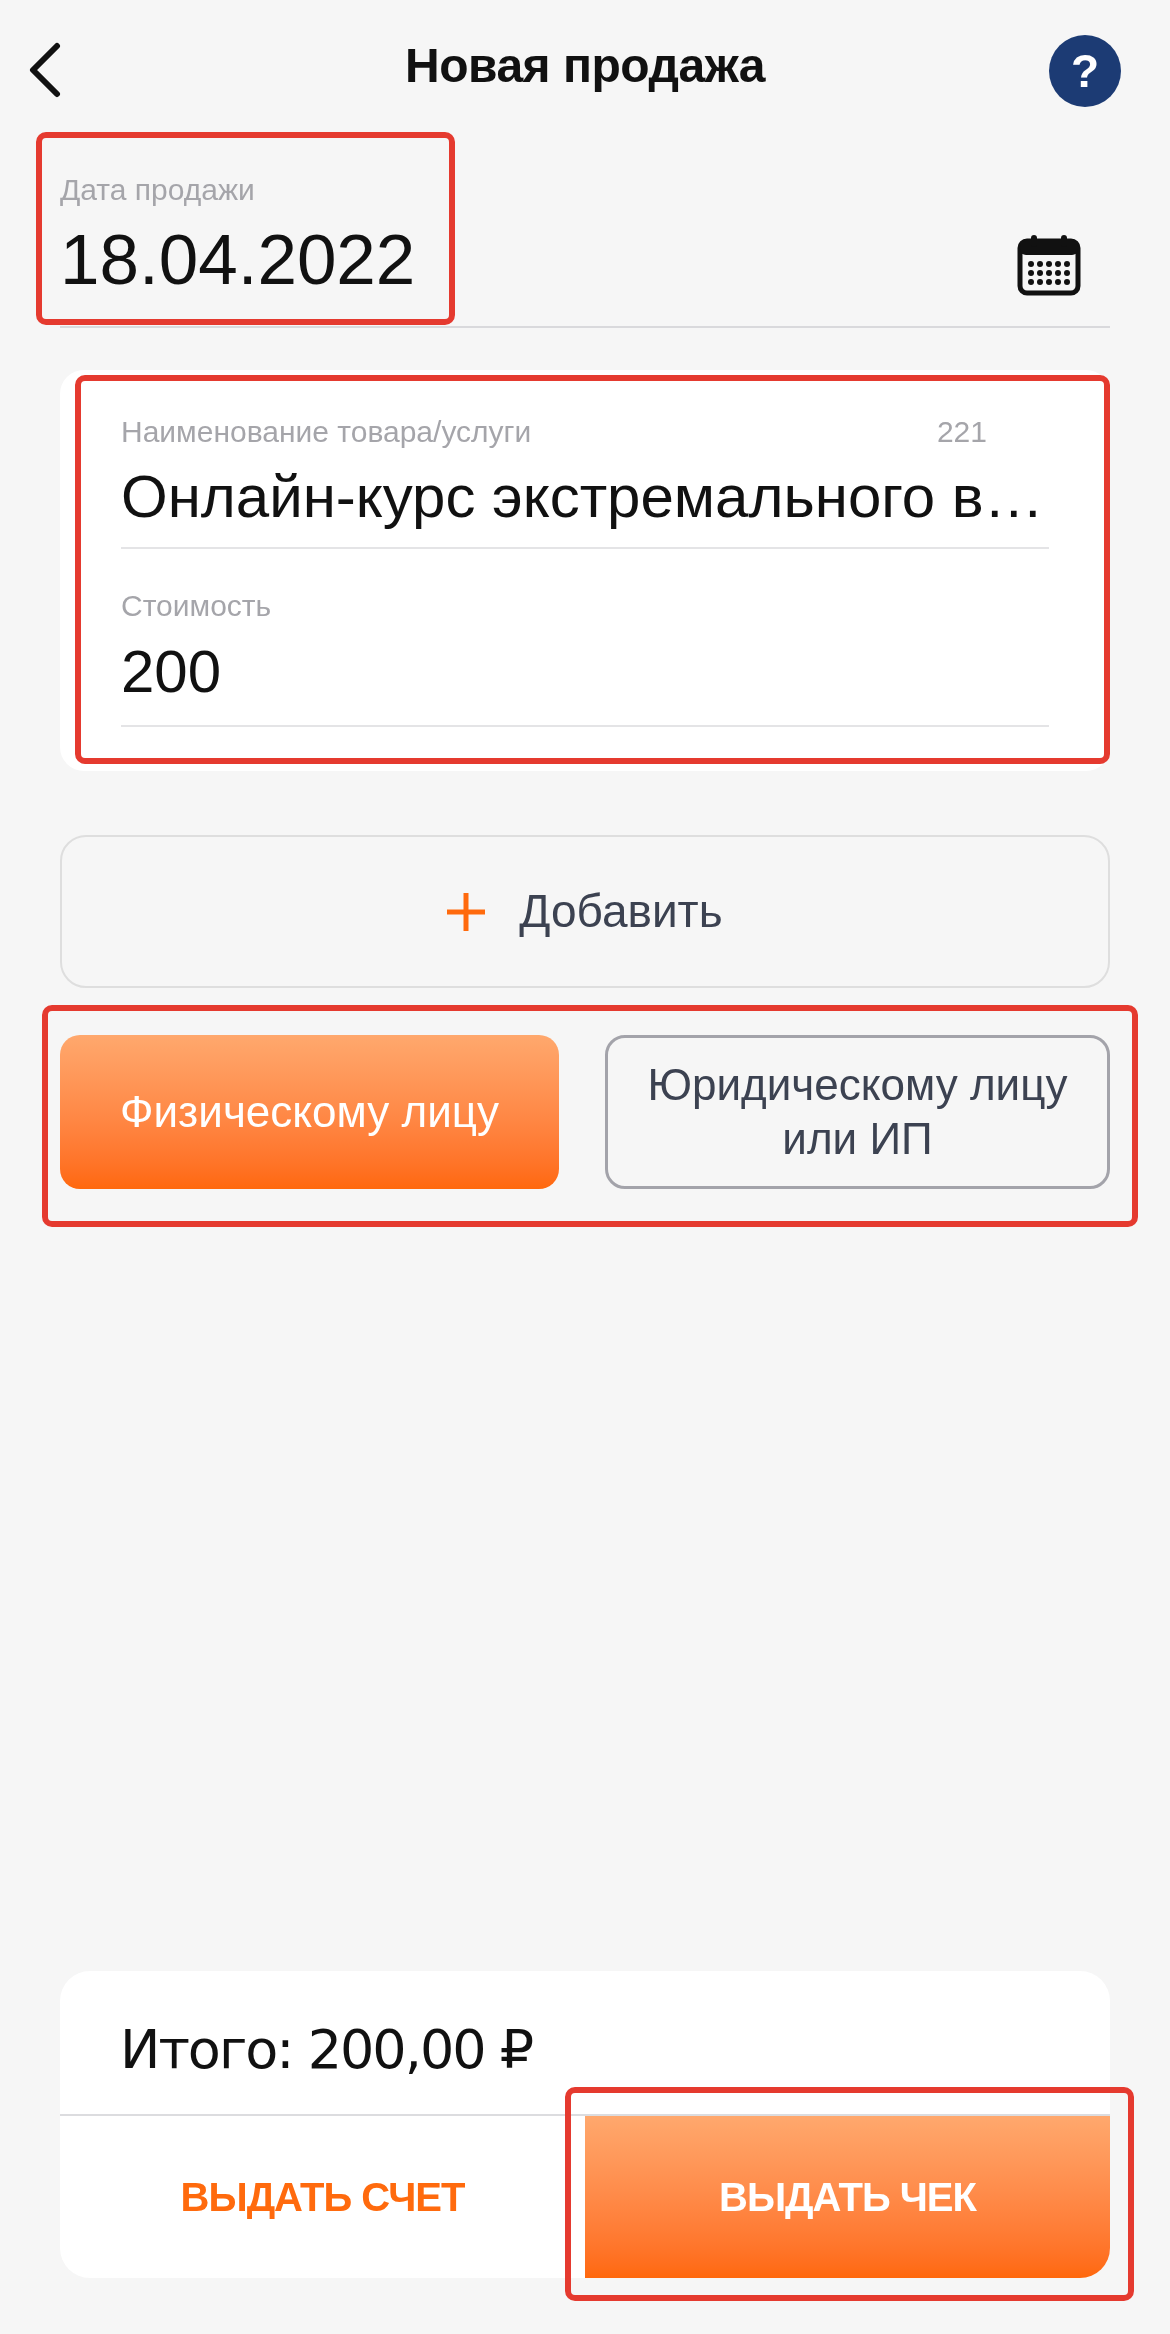 The height and width of the screenshot is (2334, 1170). Describe the element at coordinates (585, 66) in the screenshot. I see `page-title: Новая продажа` at that location.